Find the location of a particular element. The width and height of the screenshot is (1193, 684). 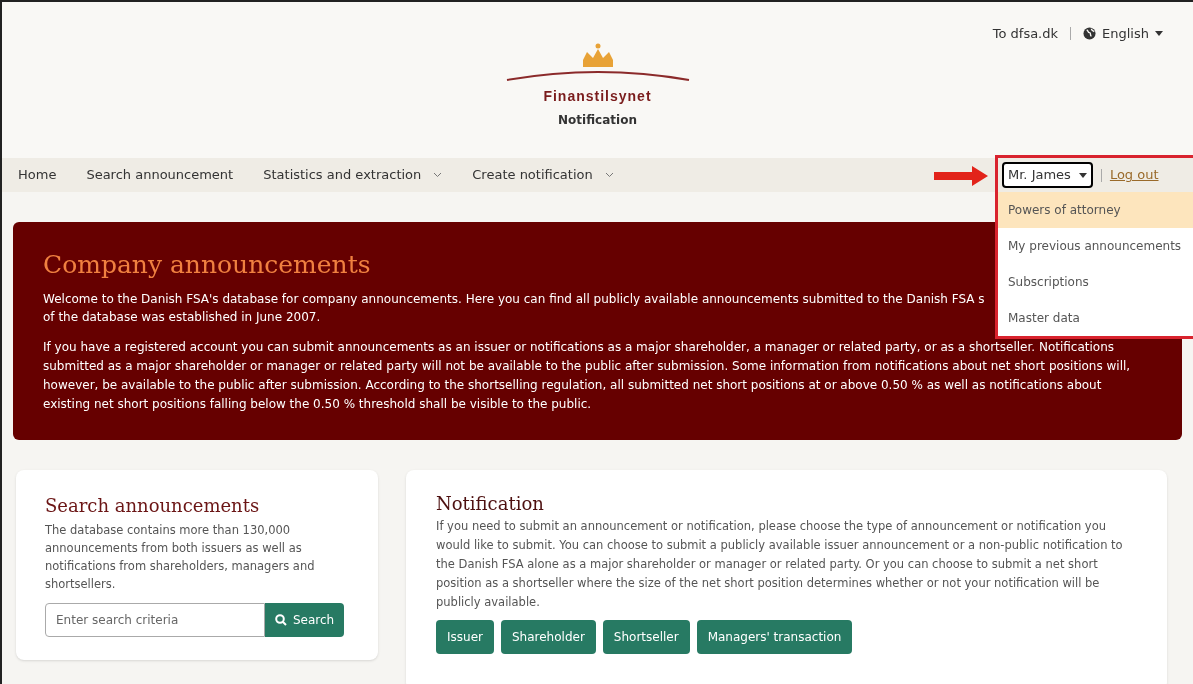

notification-type-button: Issuer is located at coordinates (465, 636).